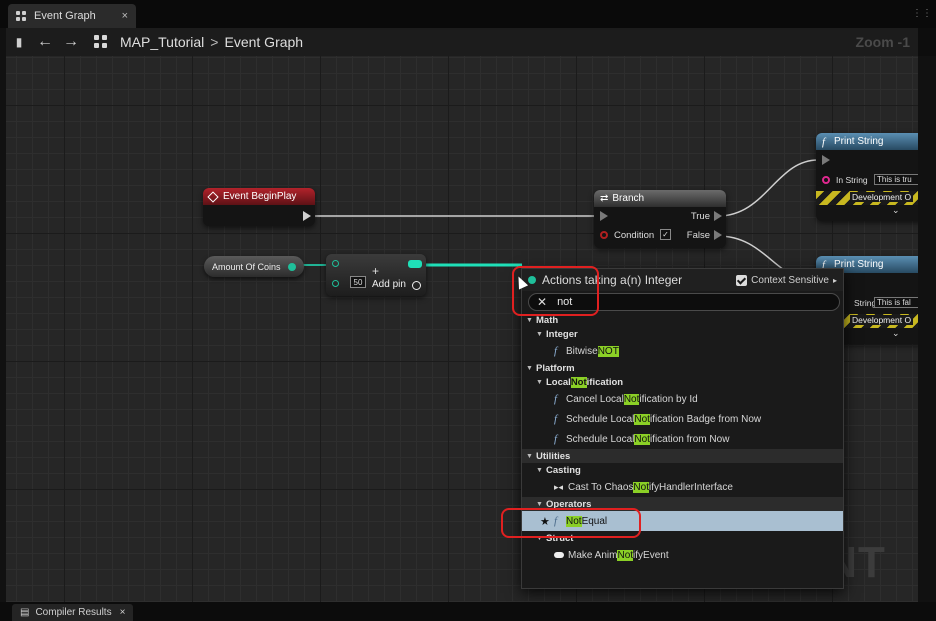 The image size is (936, 621). I want to click on in-string-field: This is fal, so click(896, 302).